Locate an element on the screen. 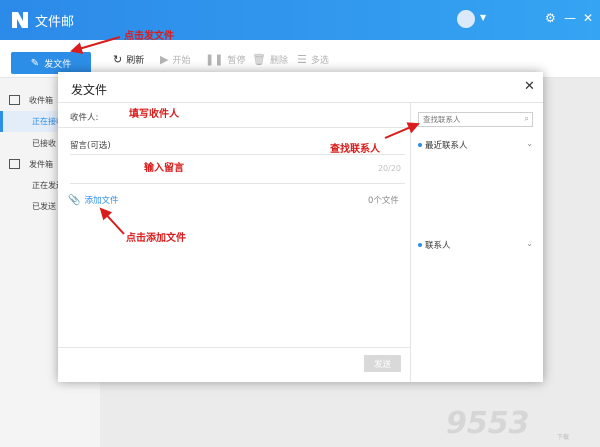 The height and width of the screenshot is (447, 600). paperclip-icon: 📎 is located at coordinates (74, 200).